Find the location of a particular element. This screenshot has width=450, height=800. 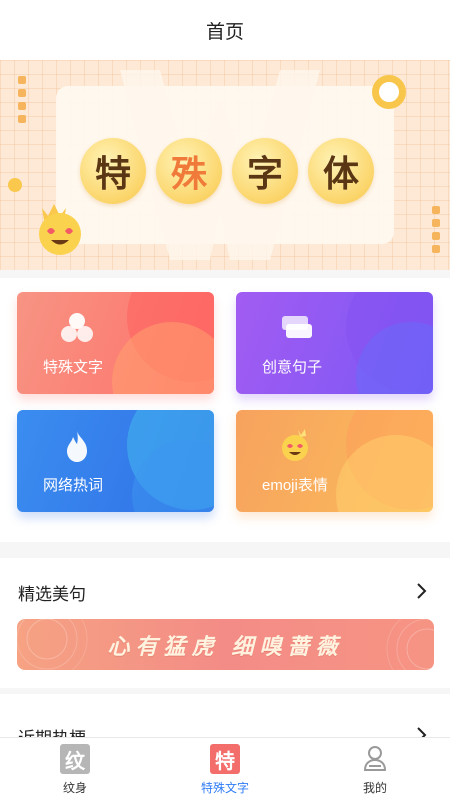

banner-title: 特 殊 字 体 is located at coordinates (230, 173).